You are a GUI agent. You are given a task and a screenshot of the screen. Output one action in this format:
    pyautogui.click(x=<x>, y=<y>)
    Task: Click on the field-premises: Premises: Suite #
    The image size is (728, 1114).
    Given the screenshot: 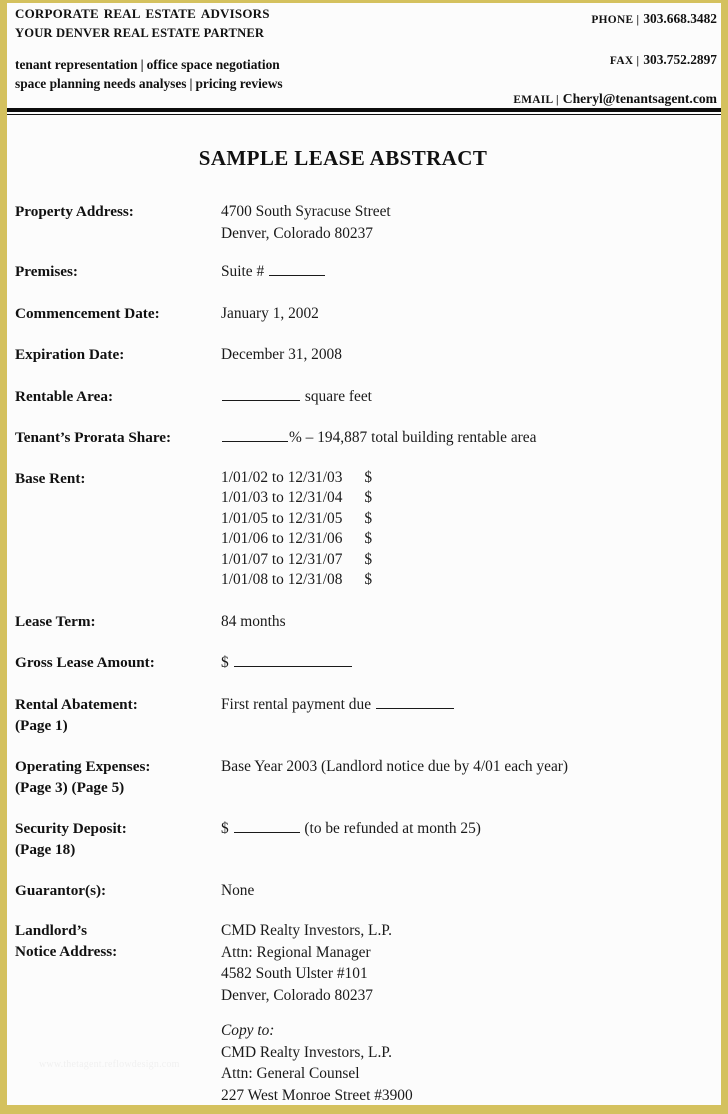 What is the action you would take?
    pyautogui.click(x=364, y=272)
    